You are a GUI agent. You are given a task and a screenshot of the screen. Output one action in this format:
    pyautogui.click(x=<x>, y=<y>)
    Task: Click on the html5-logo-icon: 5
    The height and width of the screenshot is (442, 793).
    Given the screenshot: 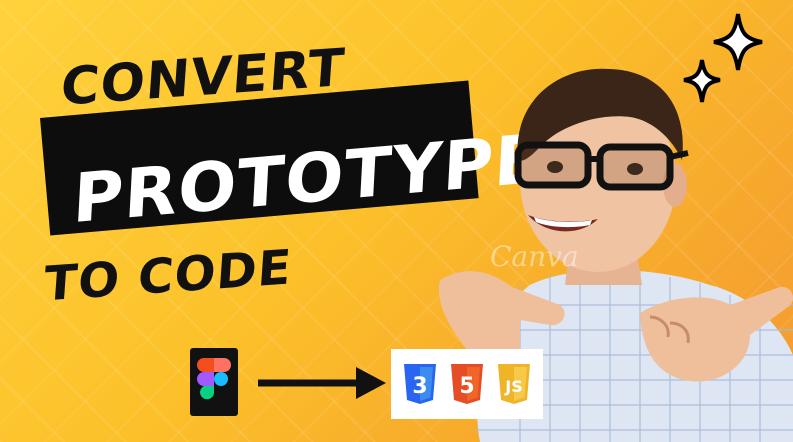 What is the action you would take?
    pyautogui.click(x=466, y=384)
    